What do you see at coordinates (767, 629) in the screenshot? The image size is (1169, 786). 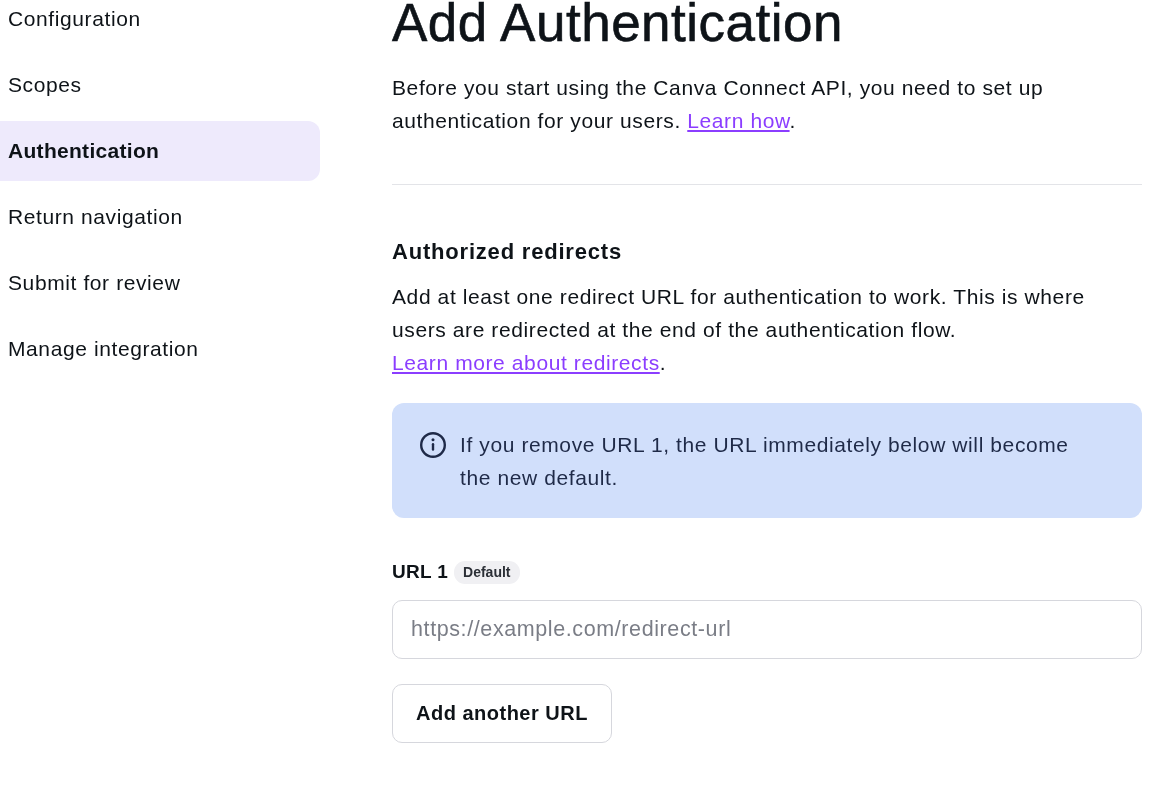 I see `url-field: https://example.com/redirect-url` at bounding box center [767, 629].